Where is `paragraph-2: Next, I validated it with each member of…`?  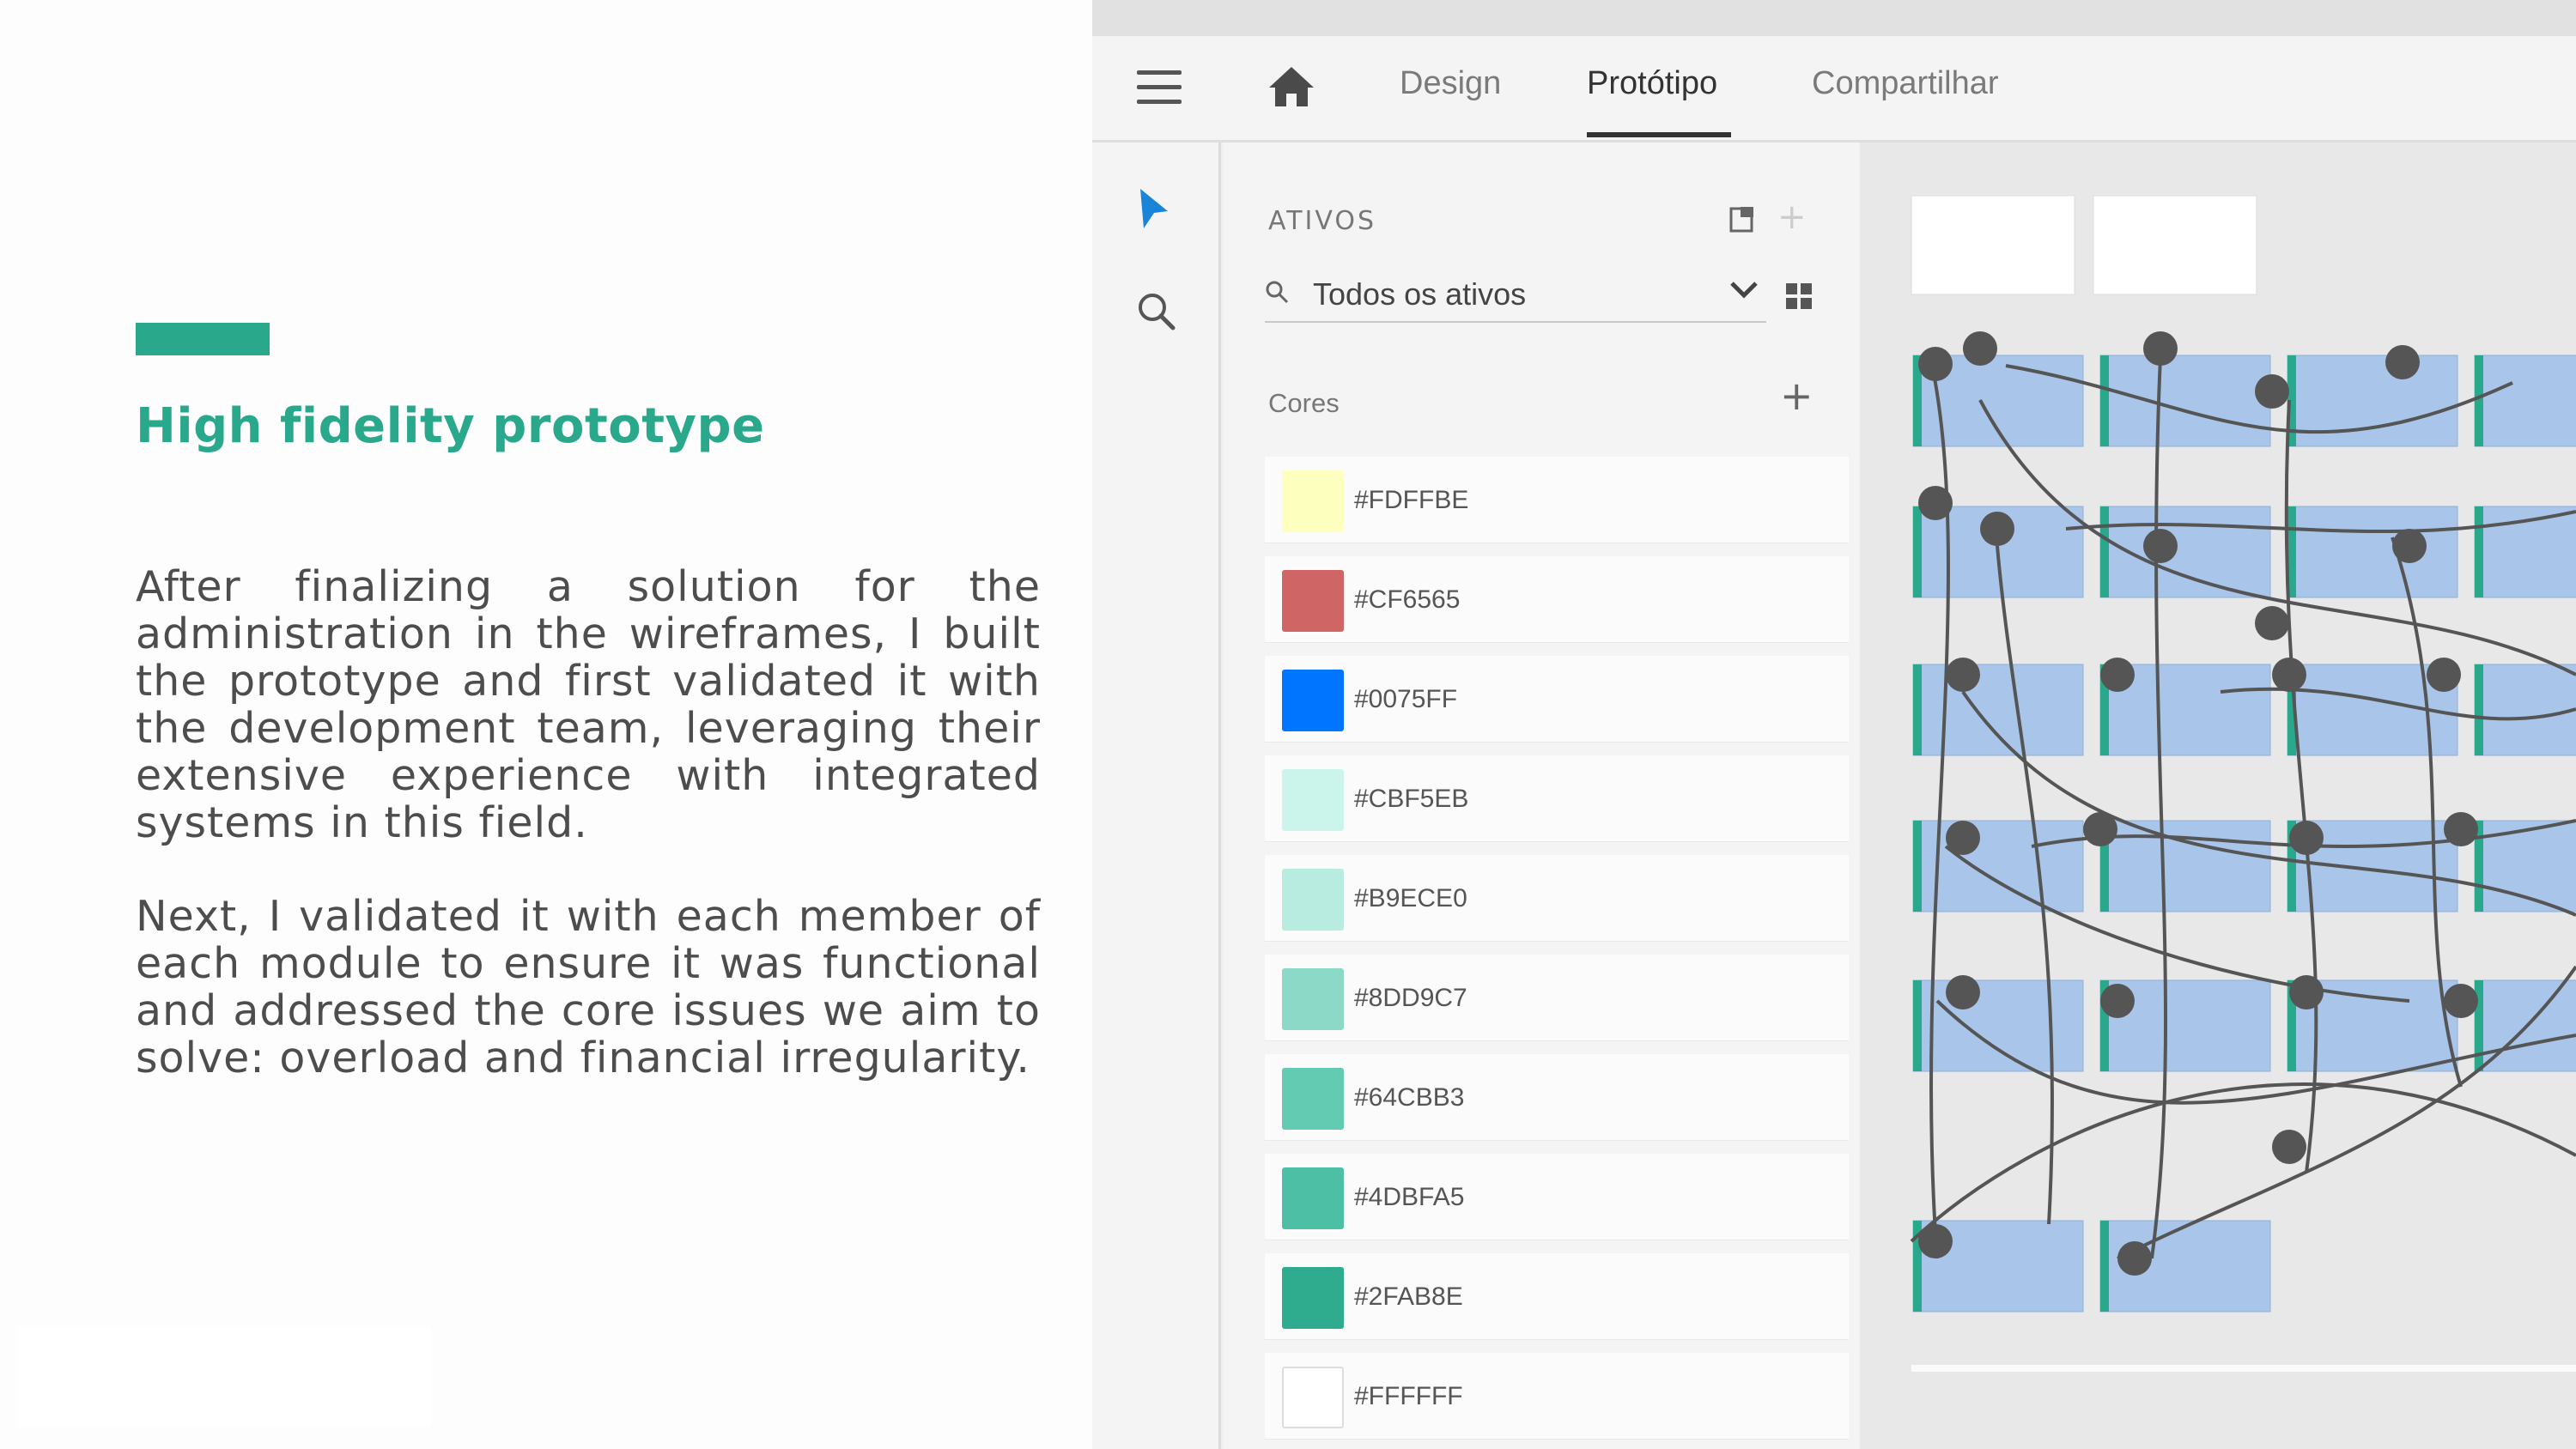
paragraph-2: Next, I validated it with each member of… is located at coordinates (588, 987).